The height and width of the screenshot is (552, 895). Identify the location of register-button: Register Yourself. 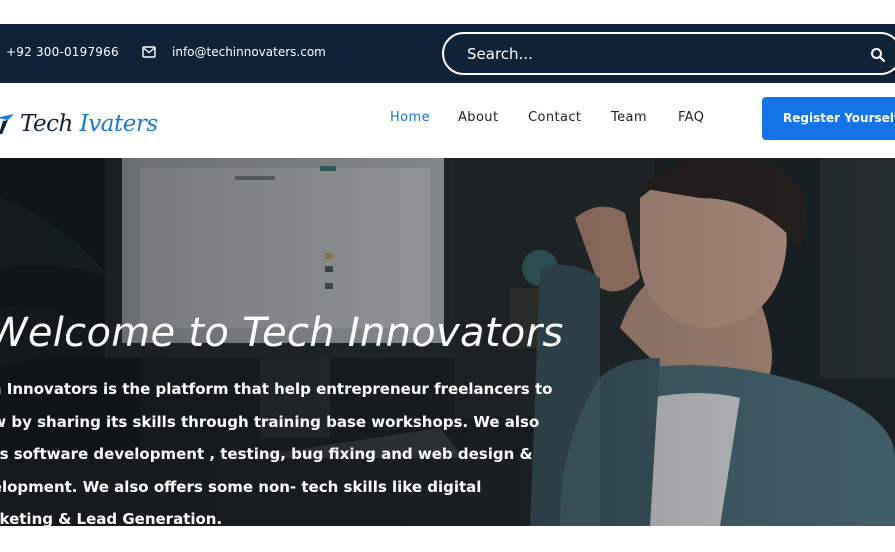
(828, 118).